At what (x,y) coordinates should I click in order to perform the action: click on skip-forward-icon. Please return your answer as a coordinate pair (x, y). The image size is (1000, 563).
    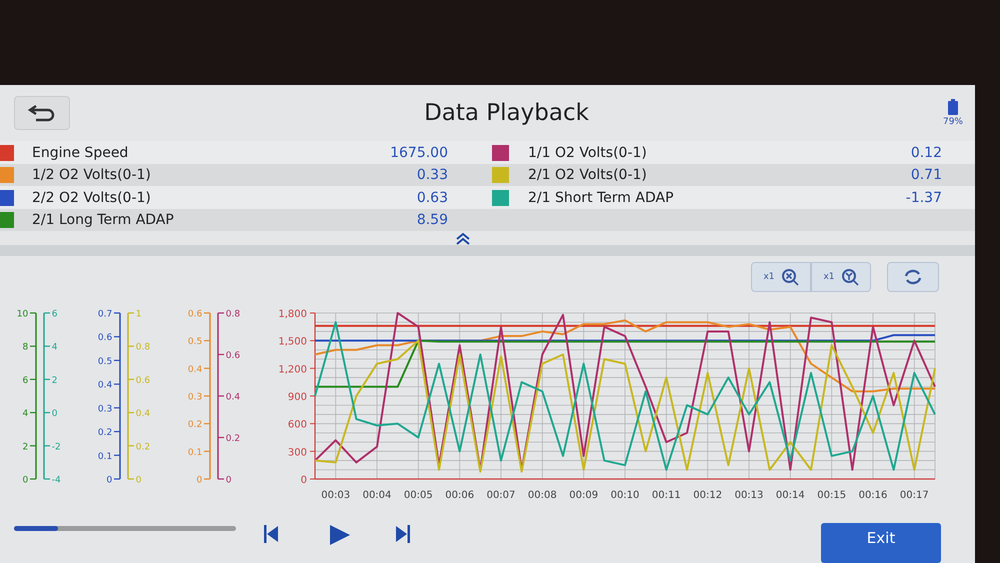
    Looking at the image, I should click on (403, 534).